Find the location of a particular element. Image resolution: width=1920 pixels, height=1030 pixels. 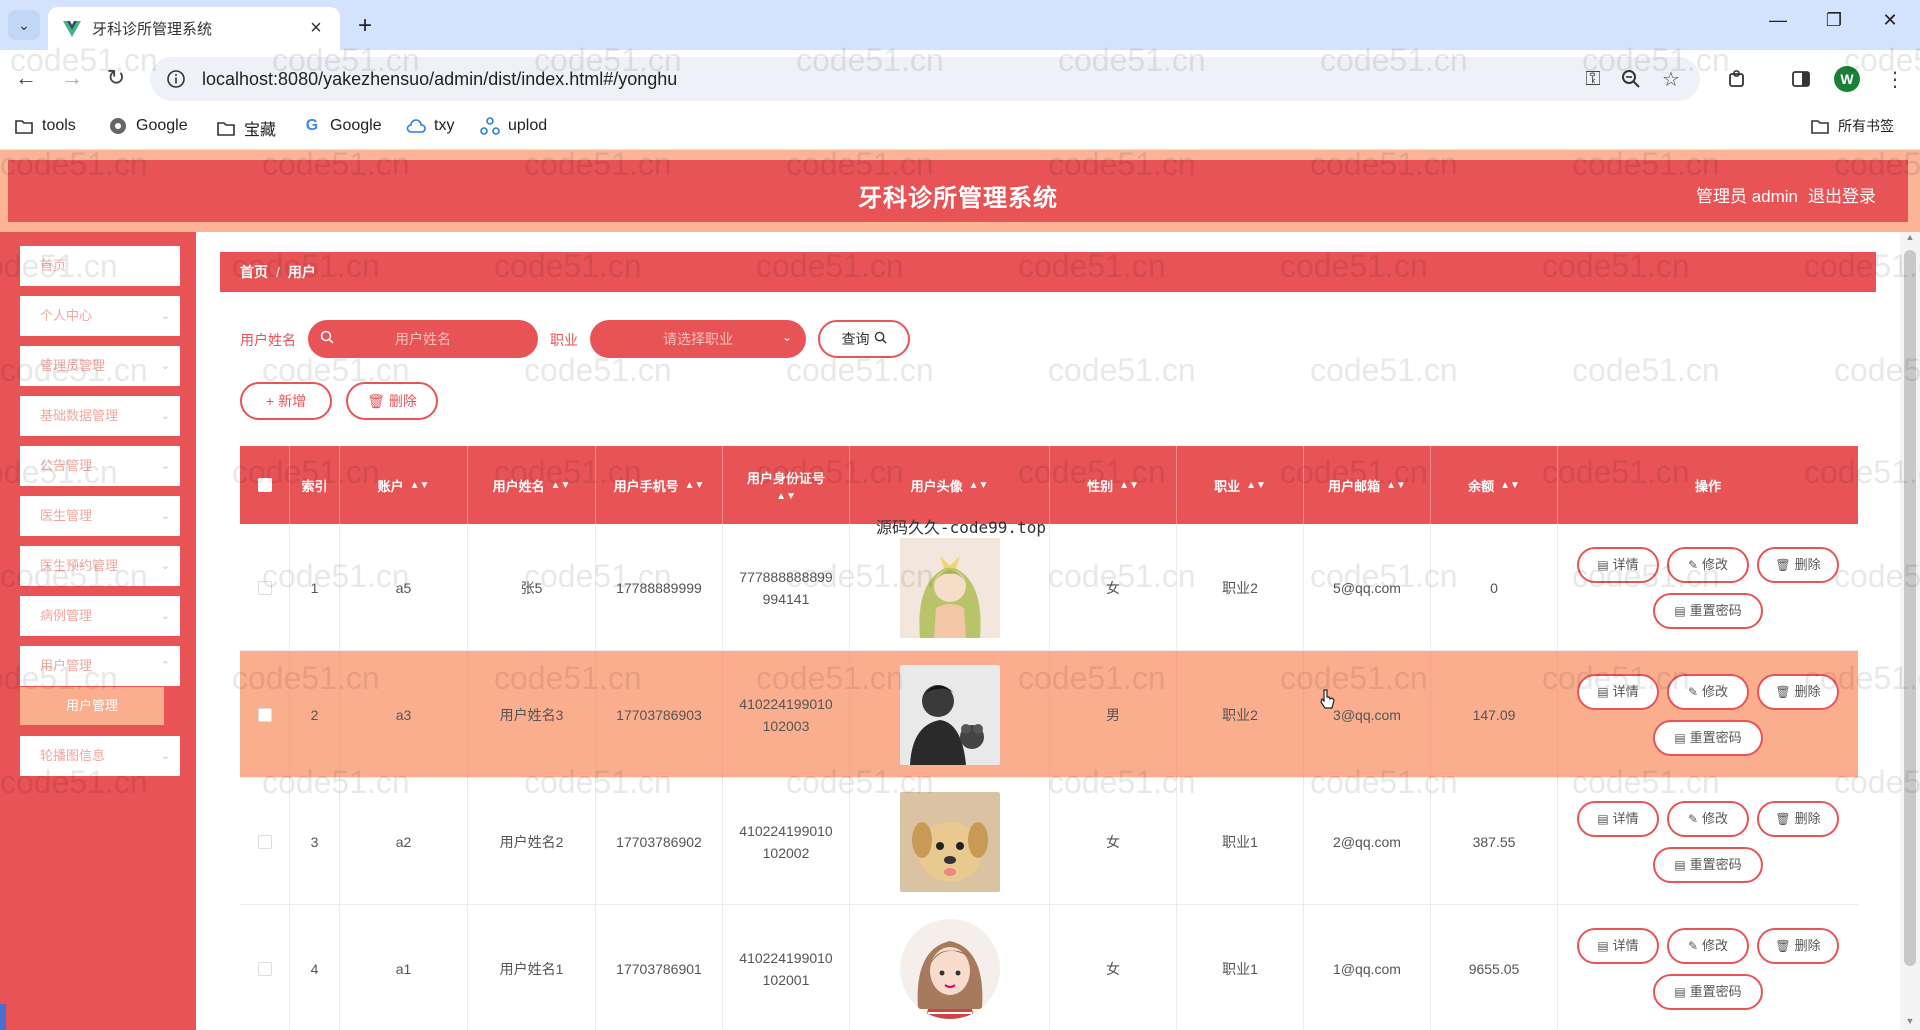

col-account: 账户 ▲▼ is located at coordinates (404, 485).